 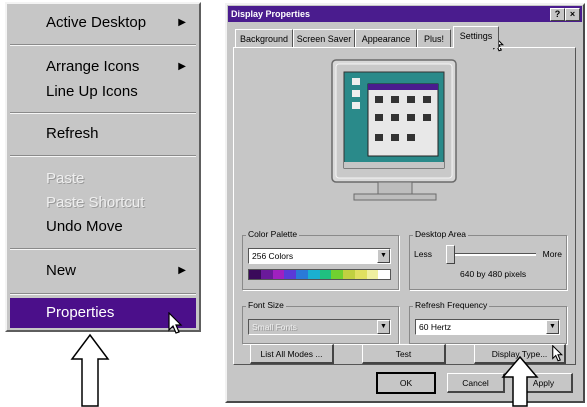 I want to click on menu-item-active-desktop: Active Desktop ▶, so click(x=103, y=23).